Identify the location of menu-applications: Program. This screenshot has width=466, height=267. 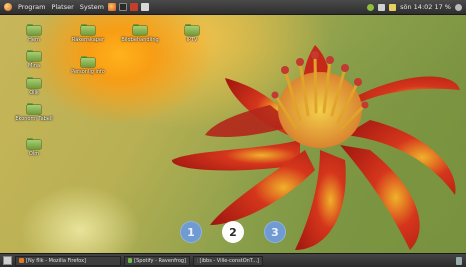
(31, 7).